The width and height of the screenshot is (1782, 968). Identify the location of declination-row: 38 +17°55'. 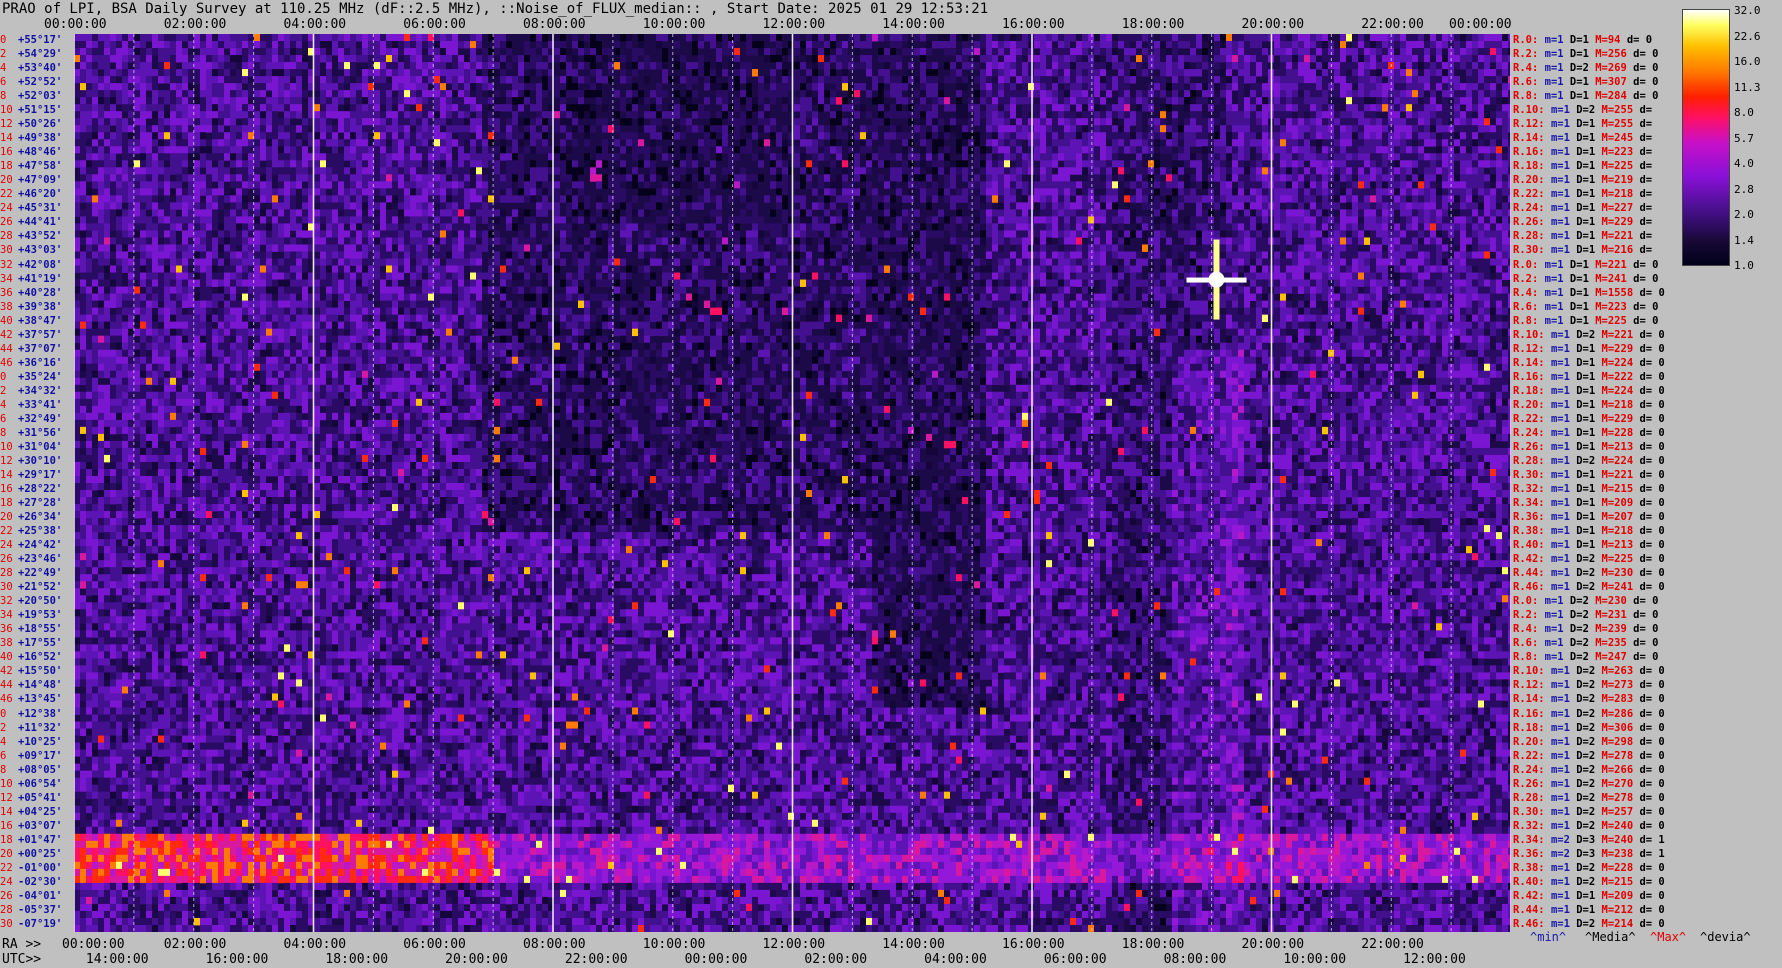
(31, 643).